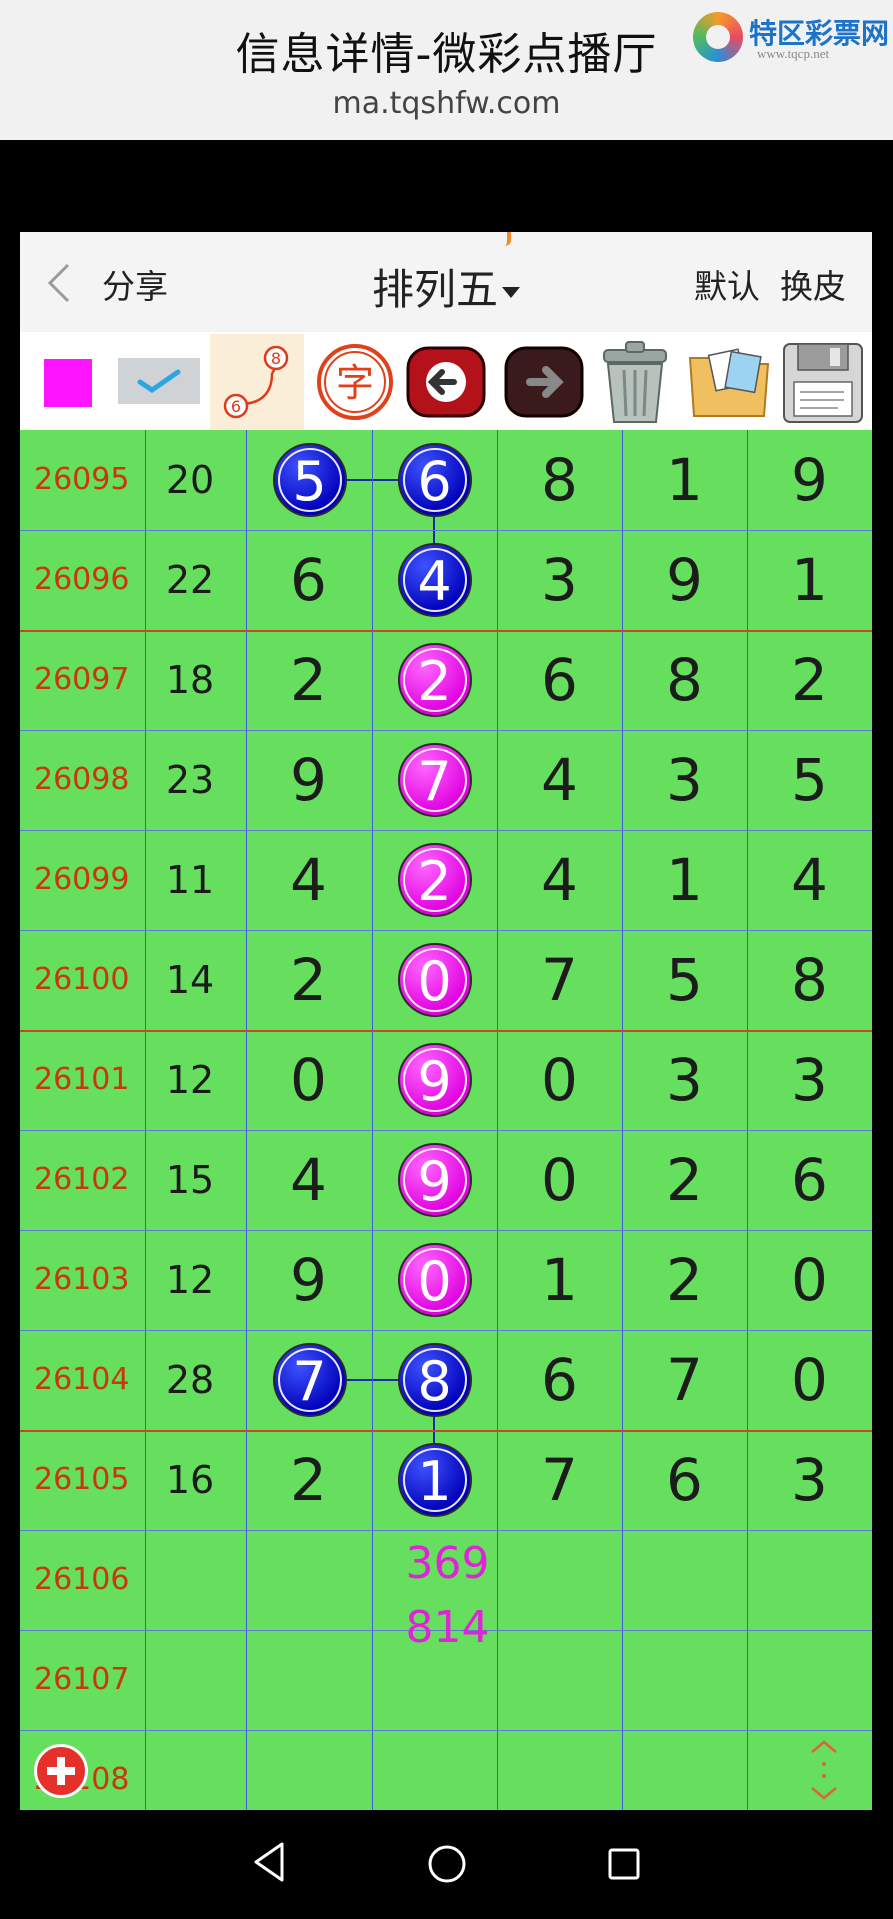 This screenshot has width=893, height=1919. I want to click on default-button: 默认, so click(727, 284).